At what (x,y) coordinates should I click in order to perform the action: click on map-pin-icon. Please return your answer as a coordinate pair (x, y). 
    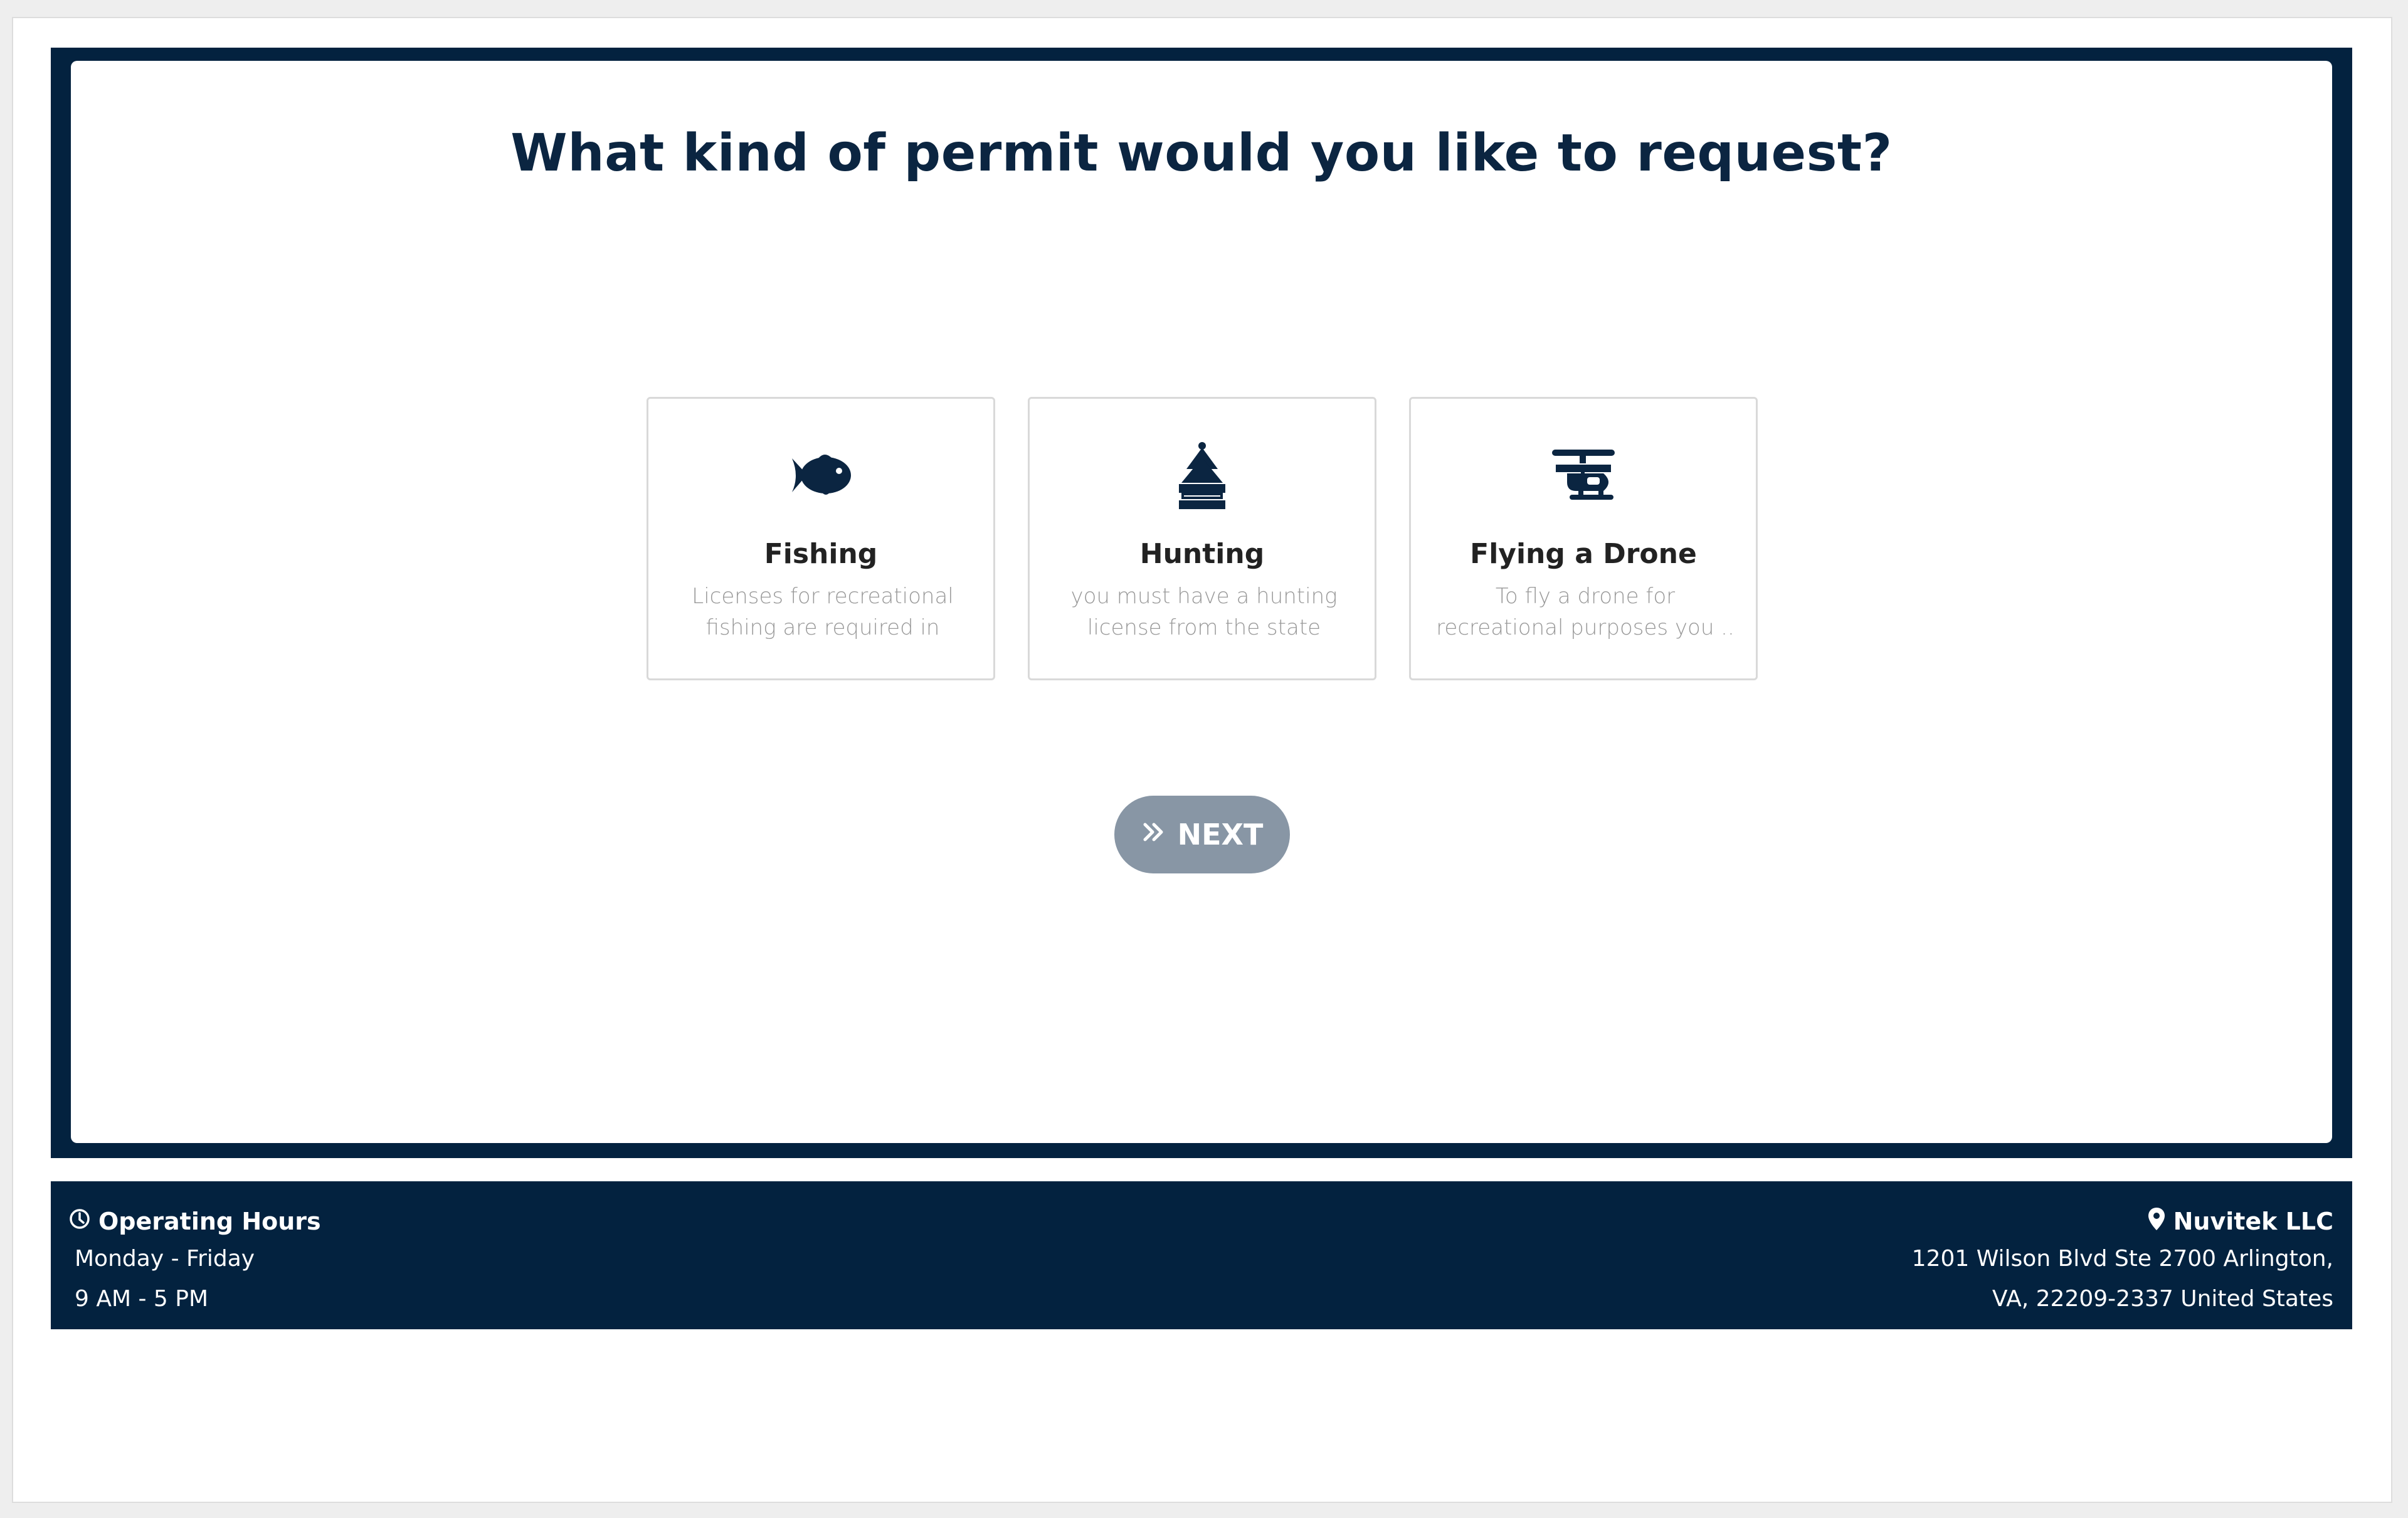
    Looking at the image, I should click on (2156, 1221).